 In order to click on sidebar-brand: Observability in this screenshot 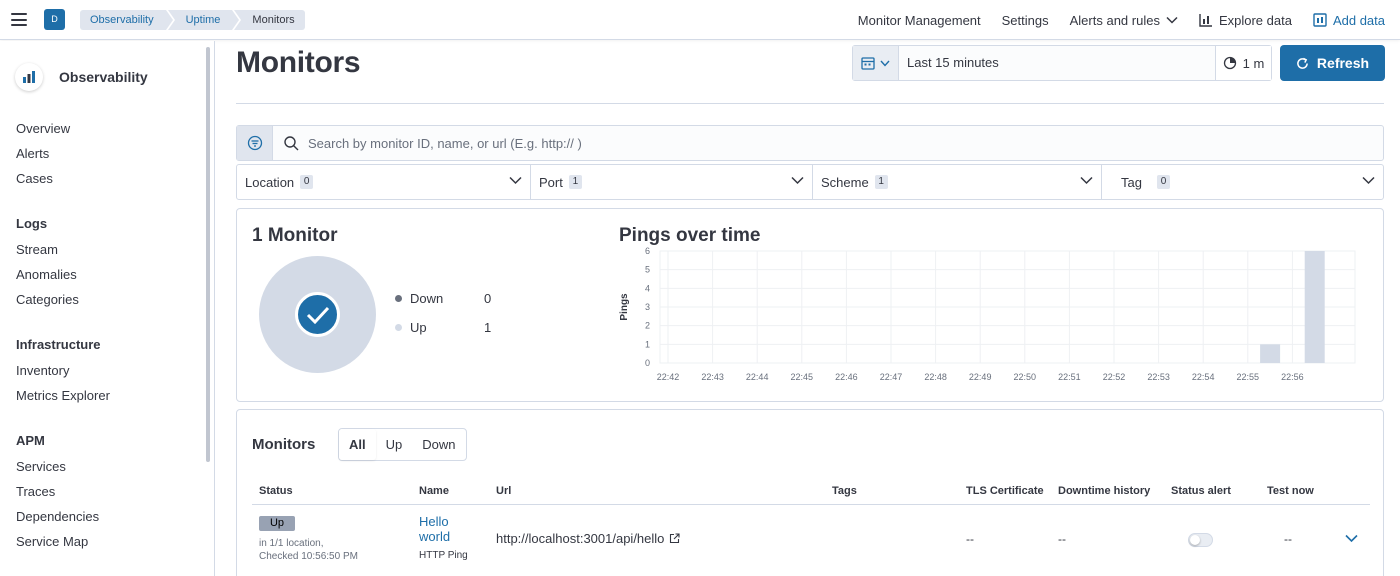, I will do `click(81, 77)`.